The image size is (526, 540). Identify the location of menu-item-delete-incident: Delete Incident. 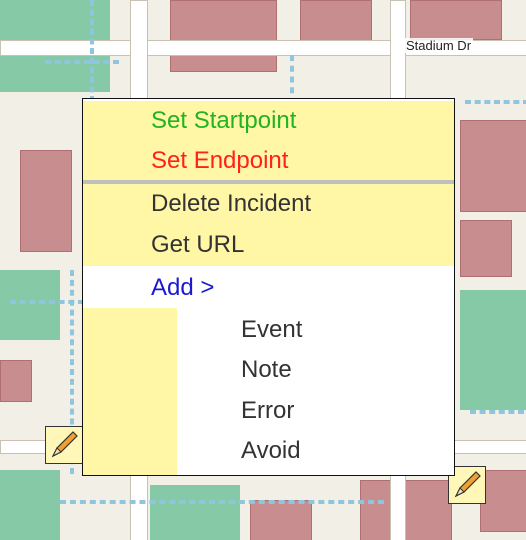
(268, 204).